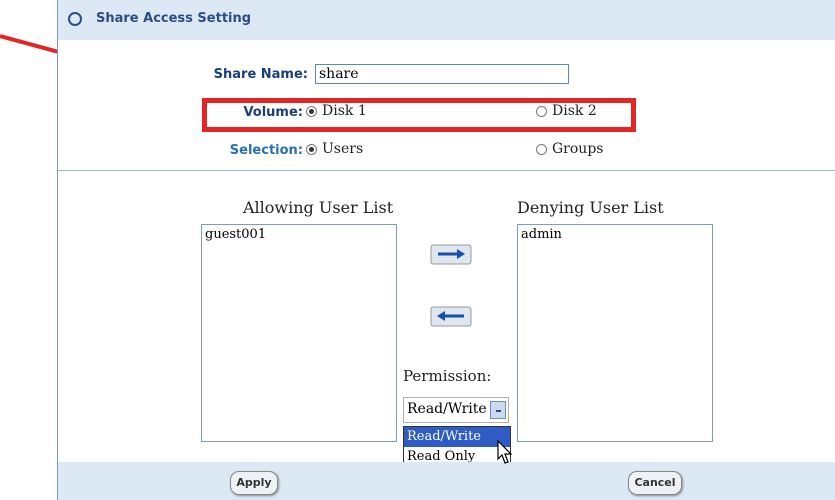  What do you see at coordinates (254, 483) in the screenshot?
I see `apply-button: Apply` at bounding box center [254, 483].